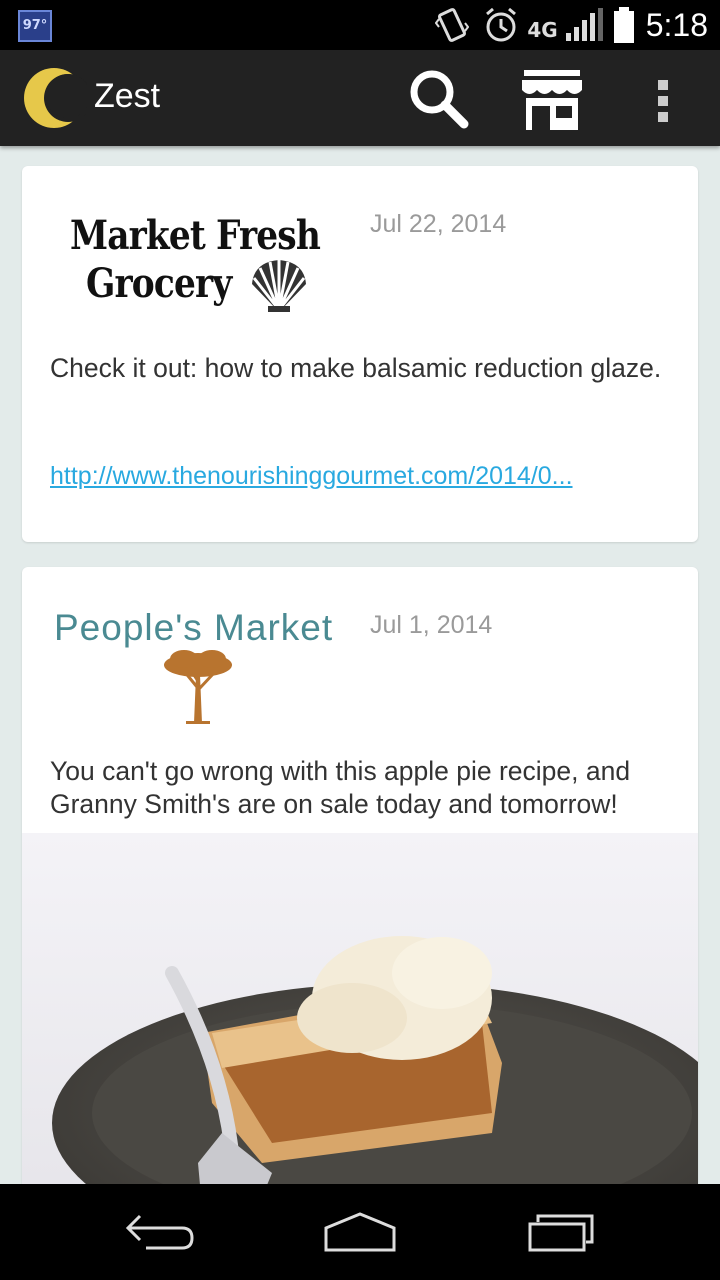 Image resolution: width=720 pixels, height=1280 pixels. I want to click on action-bar: Zest, so click(360, 98).